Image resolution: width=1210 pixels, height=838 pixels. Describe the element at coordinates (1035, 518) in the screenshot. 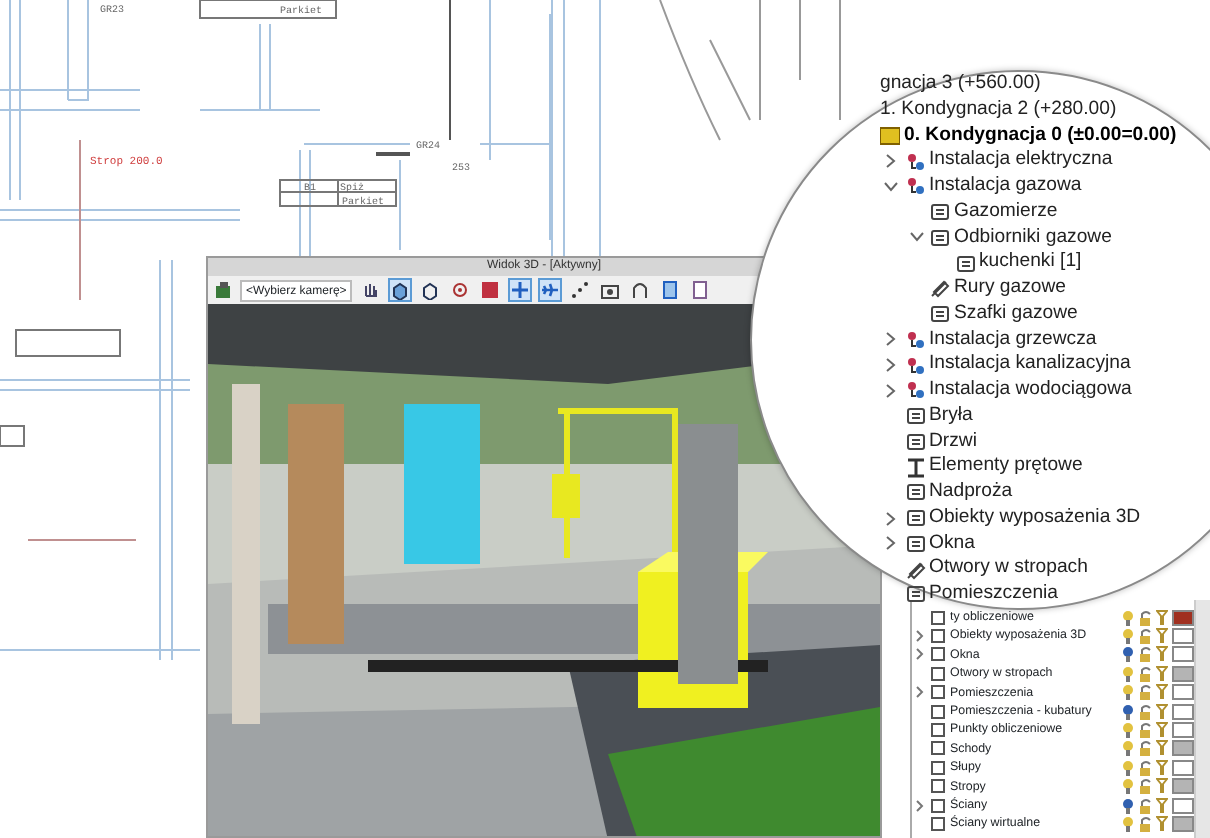

I see `tree-item: Obiekty wyposażenia 3D` at that location.